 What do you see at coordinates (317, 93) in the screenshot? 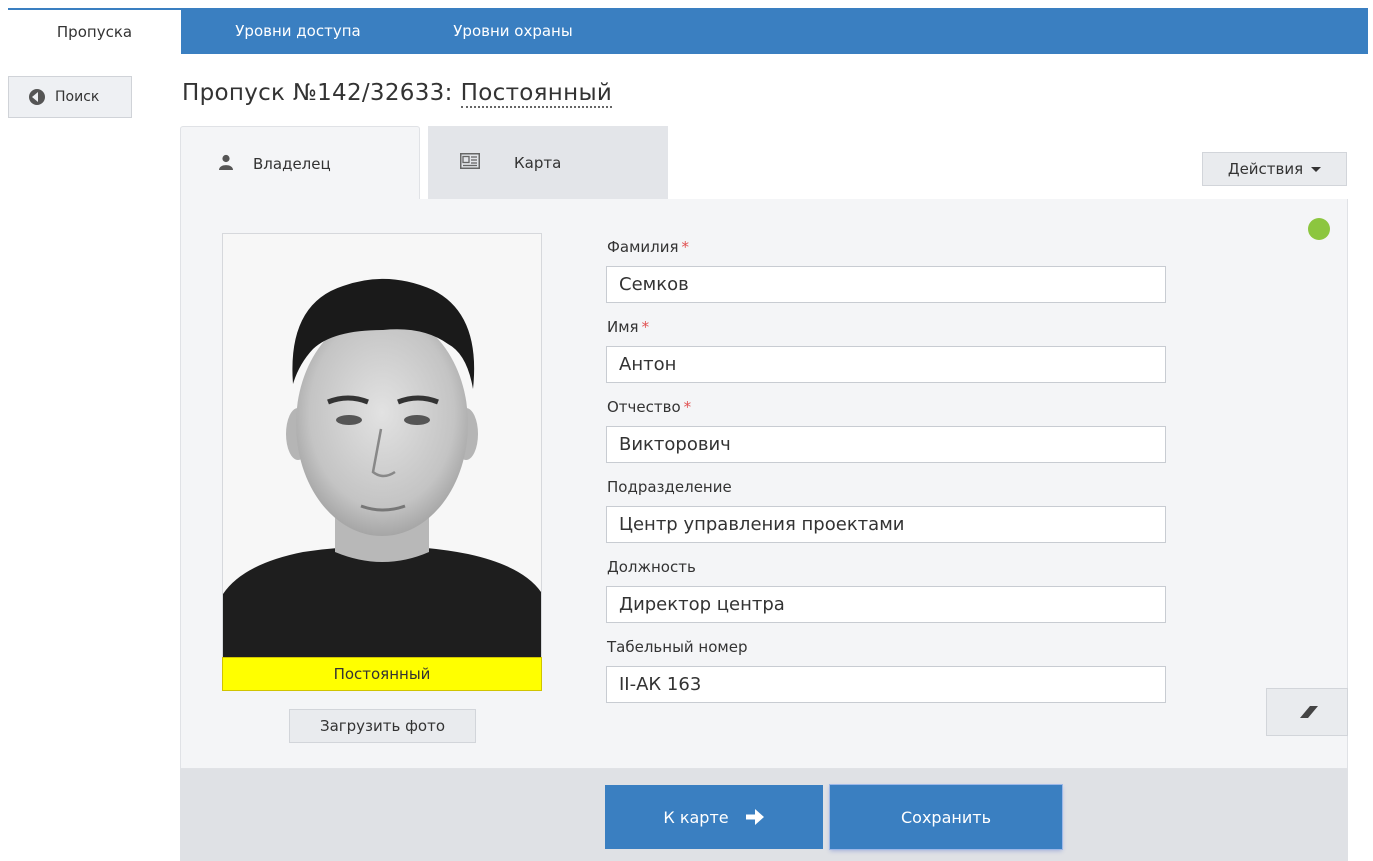
I see `pass-number: Пропуск №142/32633:` at bounding box center [317, 93].